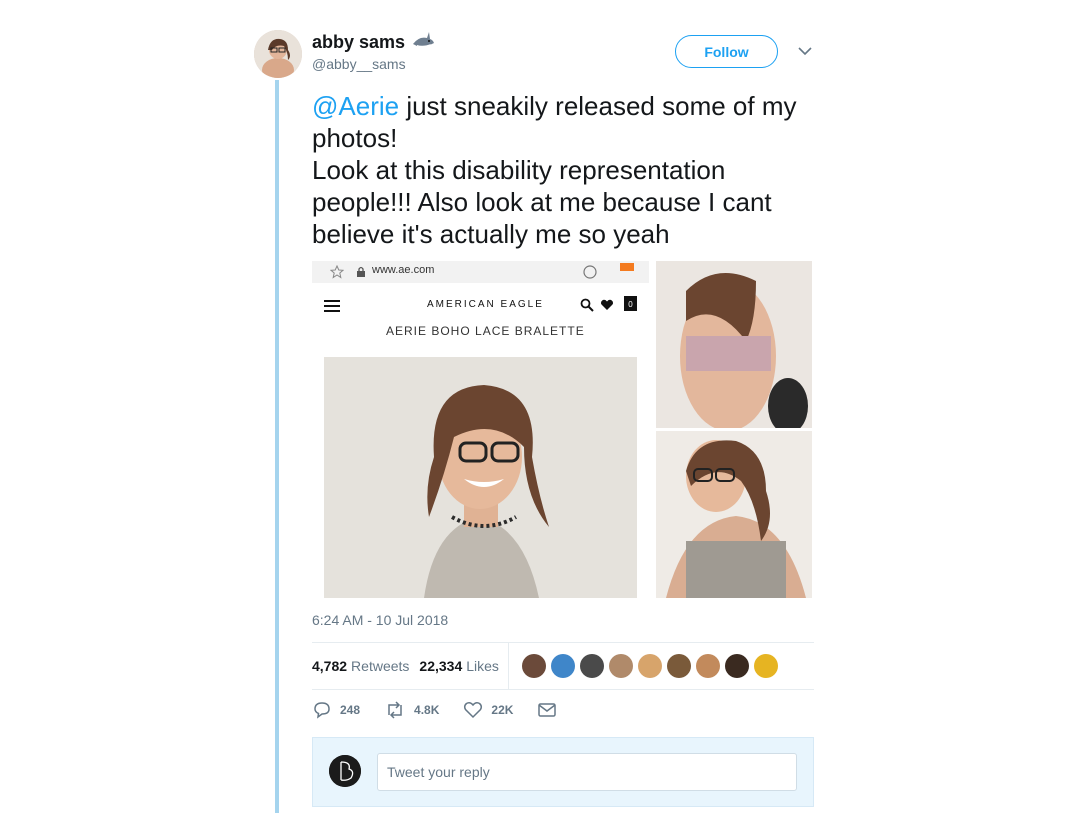 The height and width of the screenshot is (813, 1070). I want to click on lock-icon, so click(361, 271).